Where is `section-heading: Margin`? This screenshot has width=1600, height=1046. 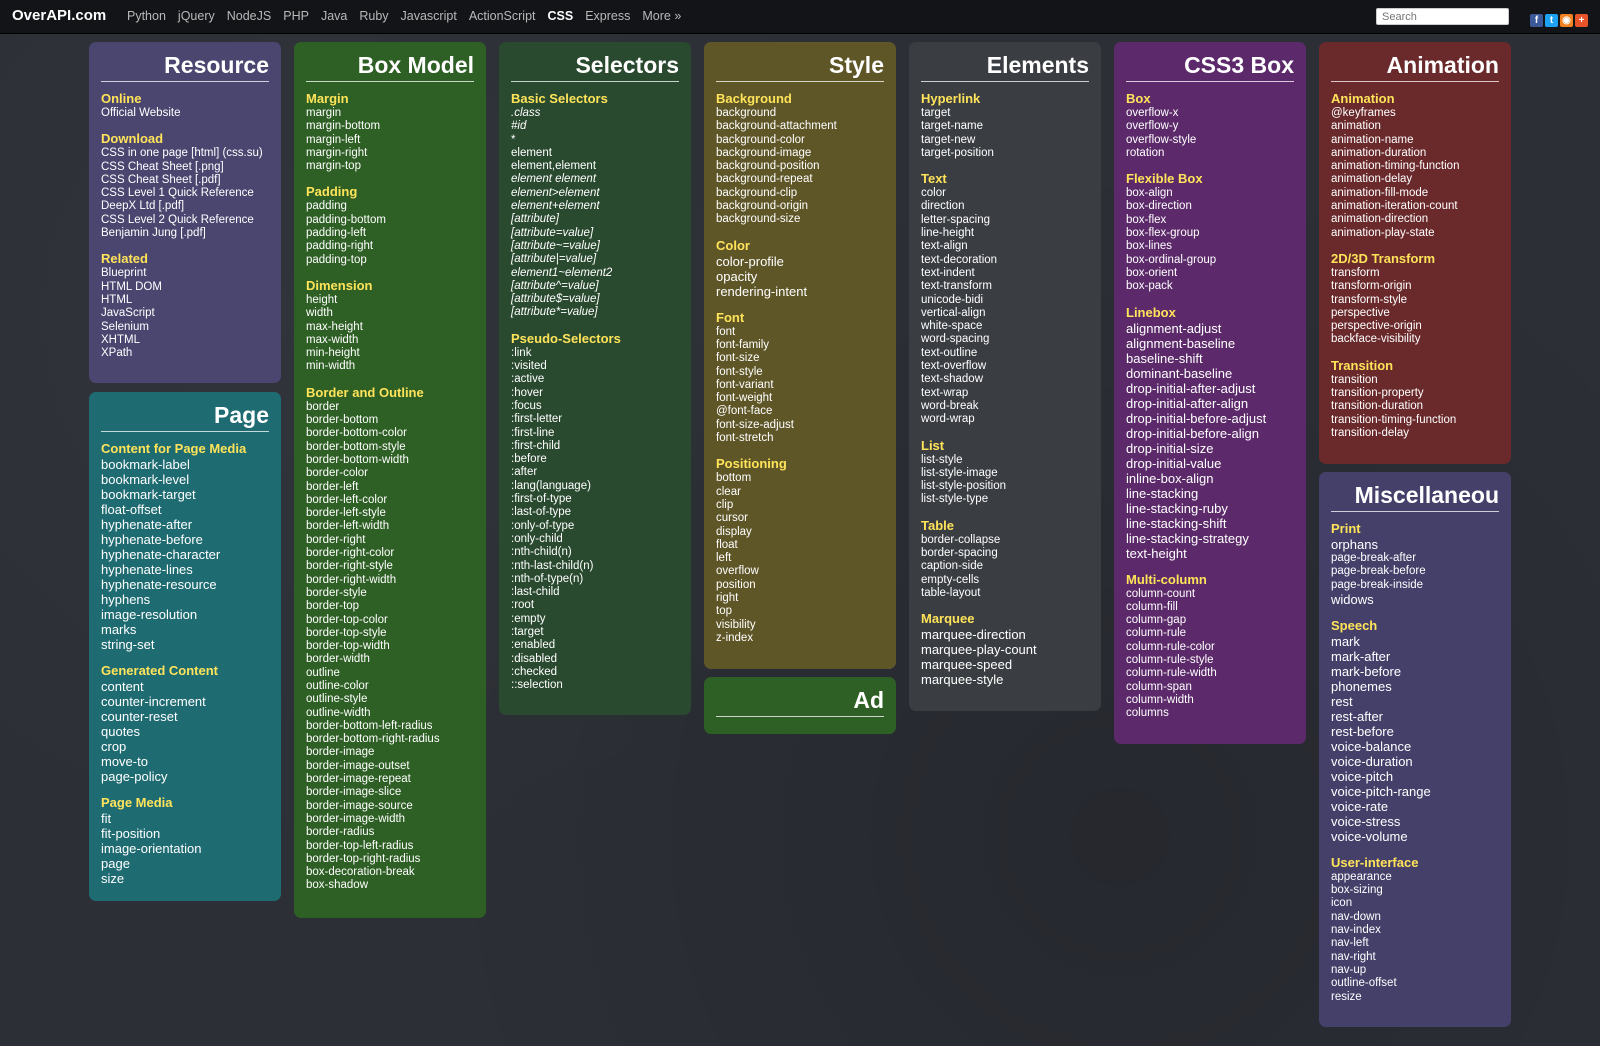 section-heading: Margin is located at coordinates (390, 99).